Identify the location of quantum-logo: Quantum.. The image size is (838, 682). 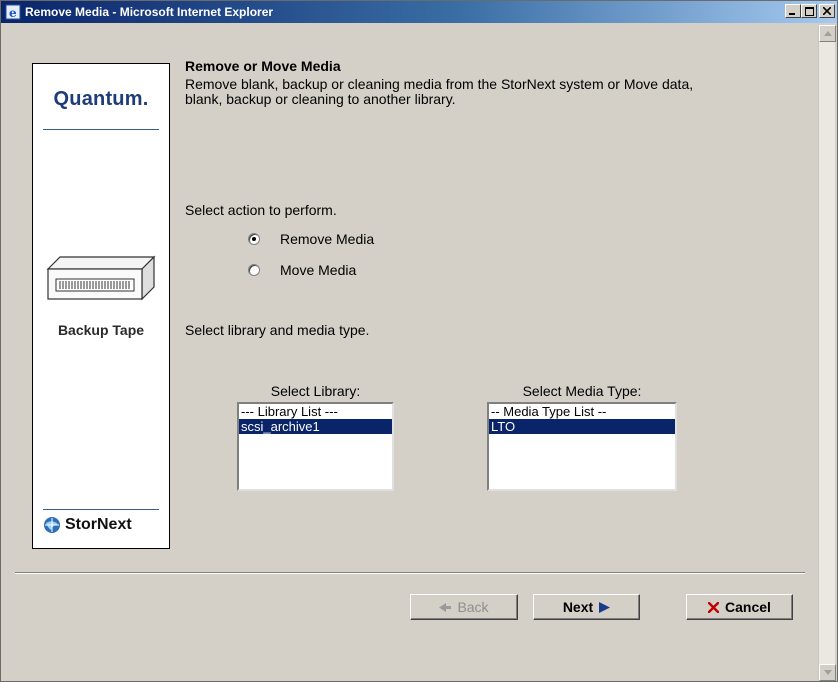
(101, 99).